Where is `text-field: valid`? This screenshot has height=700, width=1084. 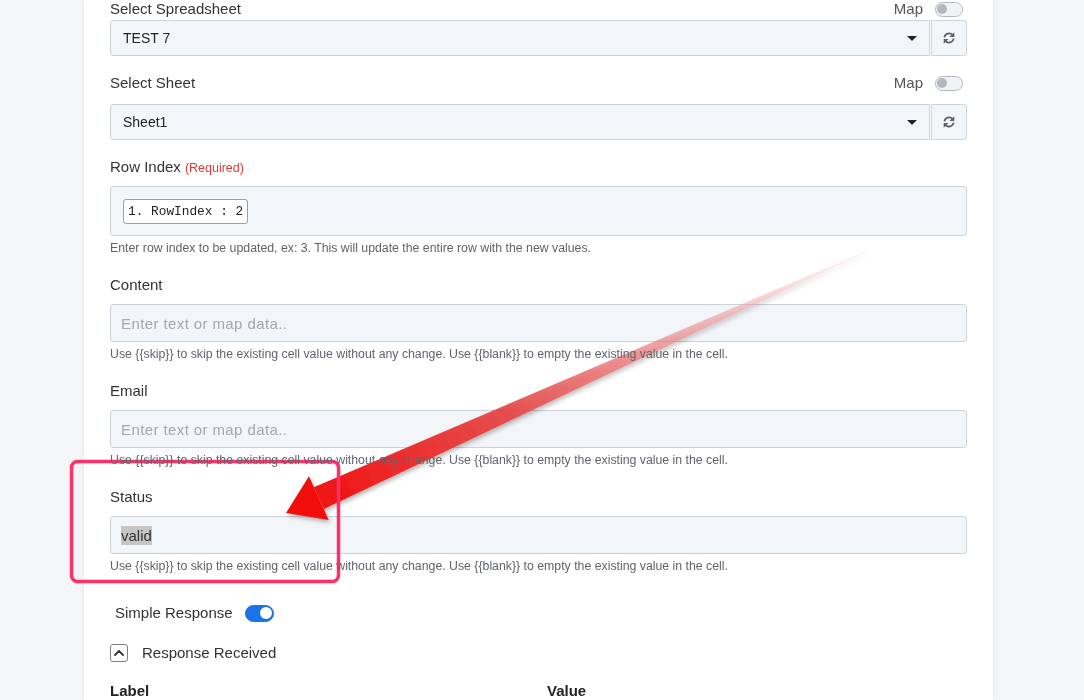 text-field: valid is located at coordinates (538, 535).